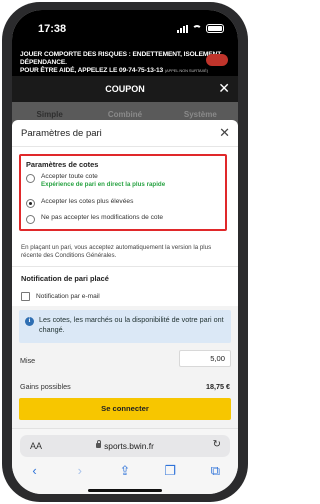 The image size is (320, 504). Describe the element at coordinates (52, 29) in the screenshot. I see `status-time: 17:38` at that location.